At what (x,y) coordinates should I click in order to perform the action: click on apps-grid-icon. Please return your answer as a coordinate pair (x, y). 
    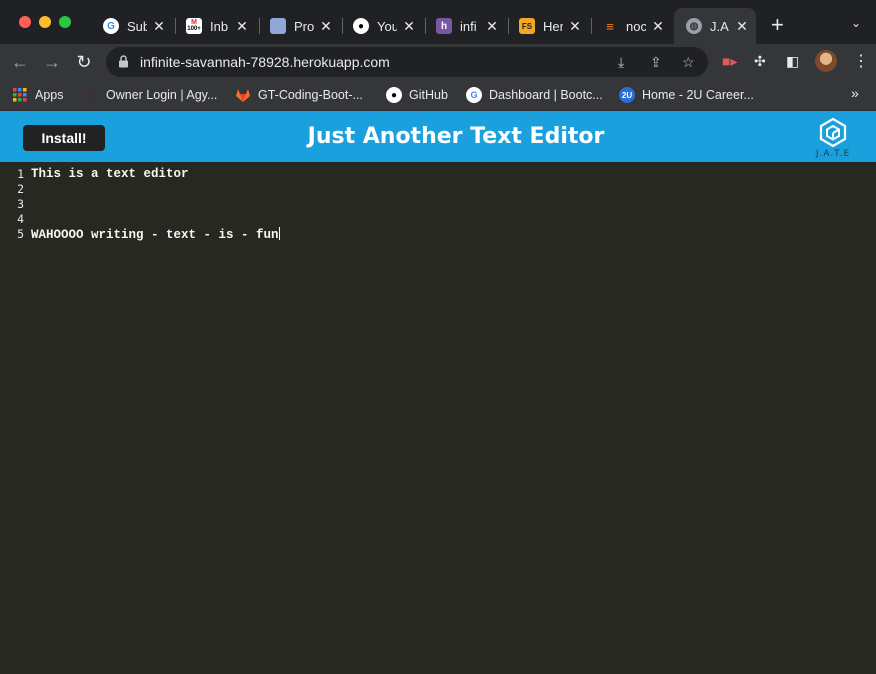
    Looking at the image, I should click on (20, 95).